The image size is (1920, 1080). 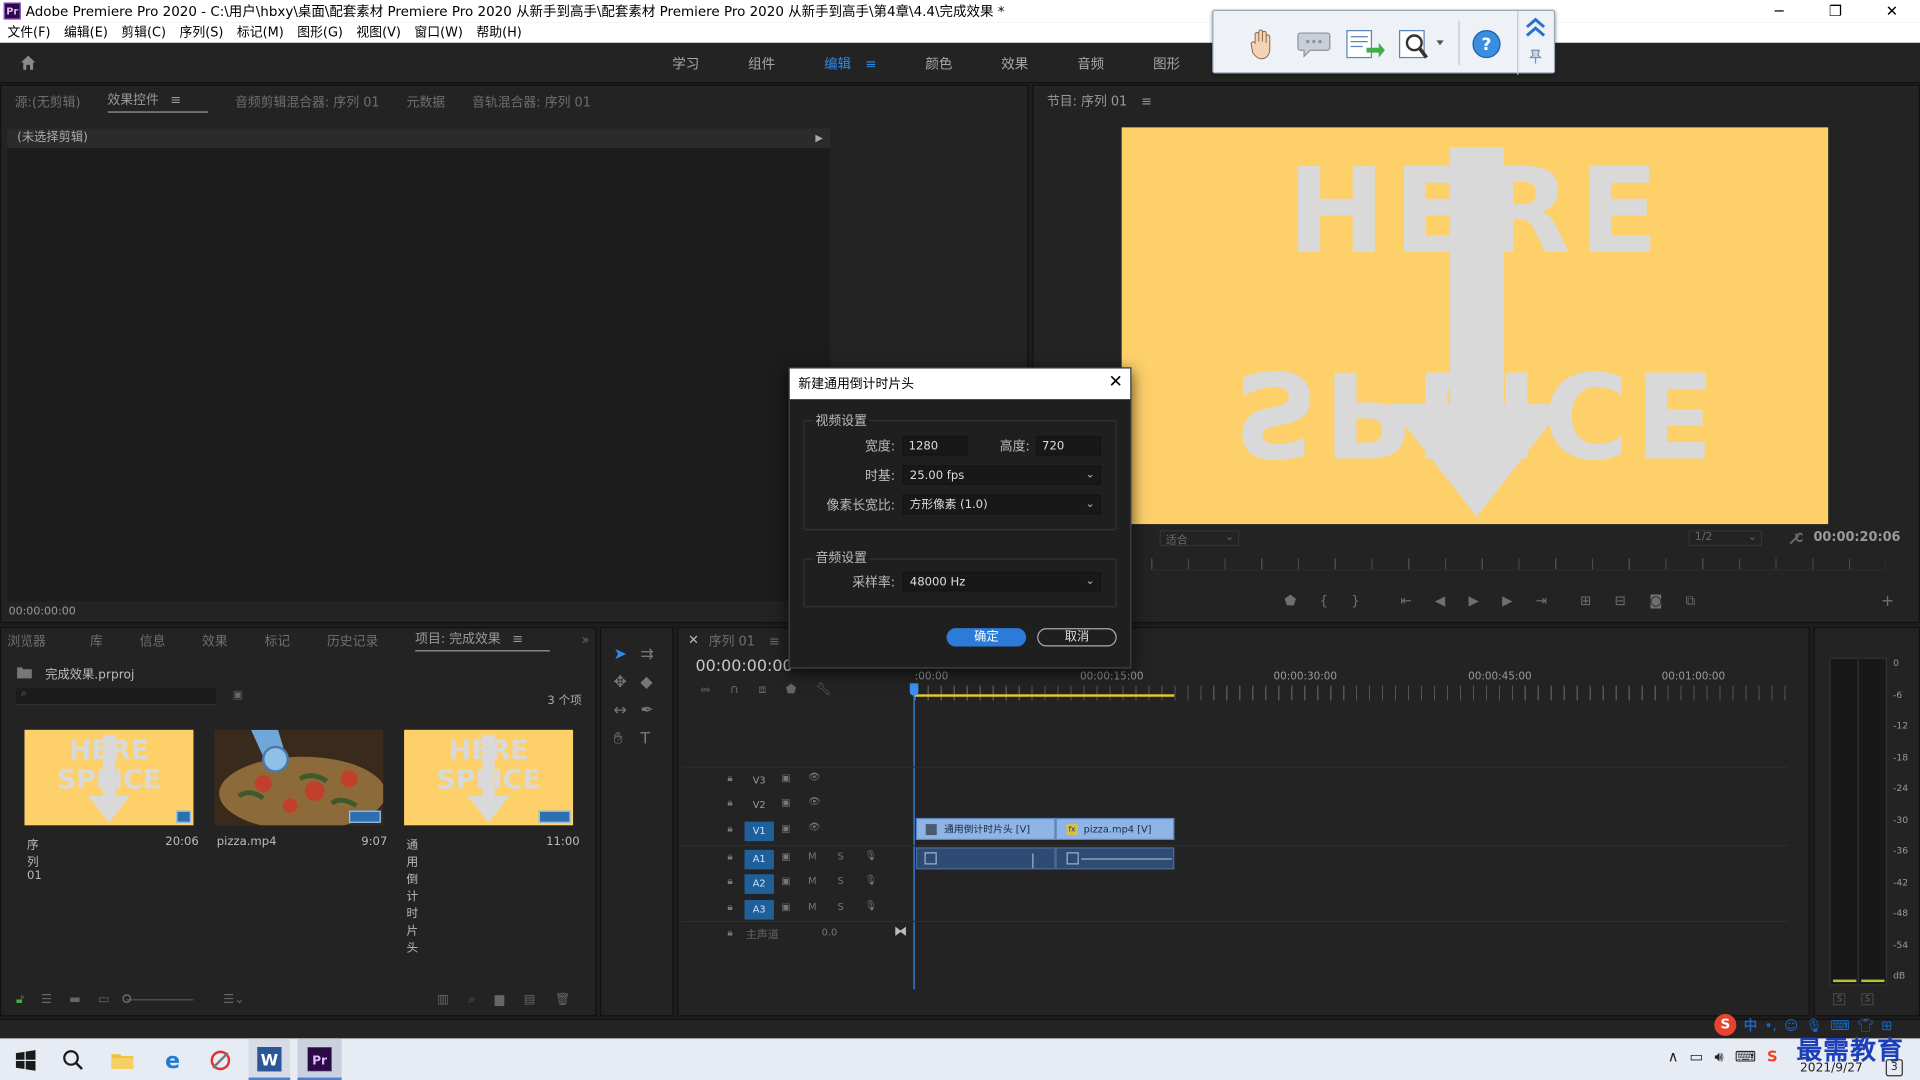 What do you see at coordinates (220, 1060) in the screenshot?
I see `snipping-tool-icon` at bounding box center [220, 1060].